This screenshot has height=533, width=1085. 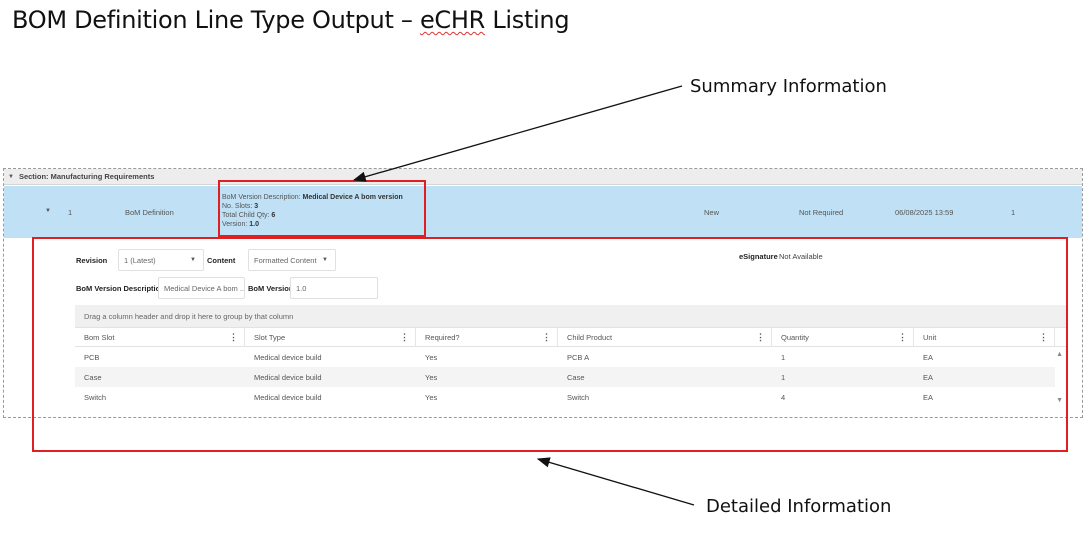 I want to click on summary-arrow, so click(x=517, y=133).